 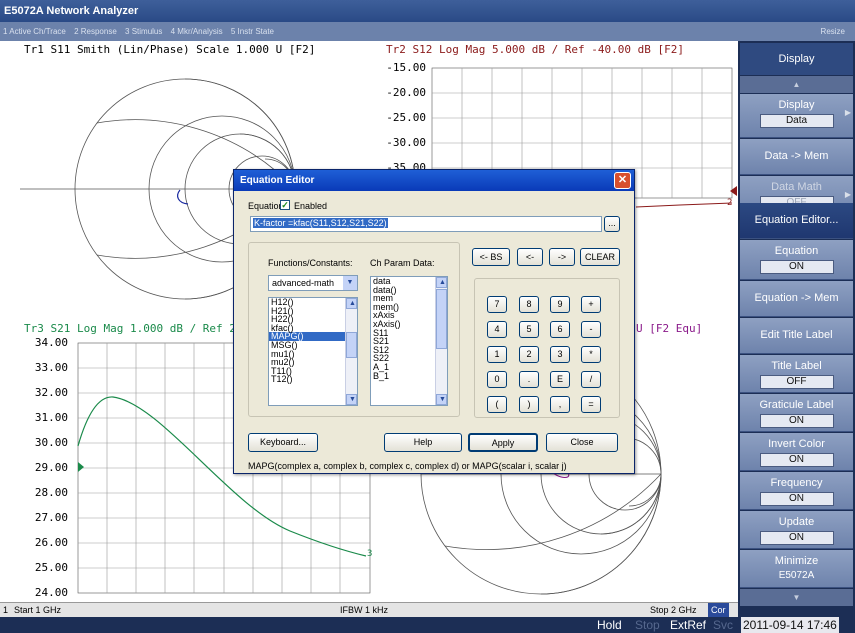 I want to click on keypad-key: 7, so click(x=497, y=304).